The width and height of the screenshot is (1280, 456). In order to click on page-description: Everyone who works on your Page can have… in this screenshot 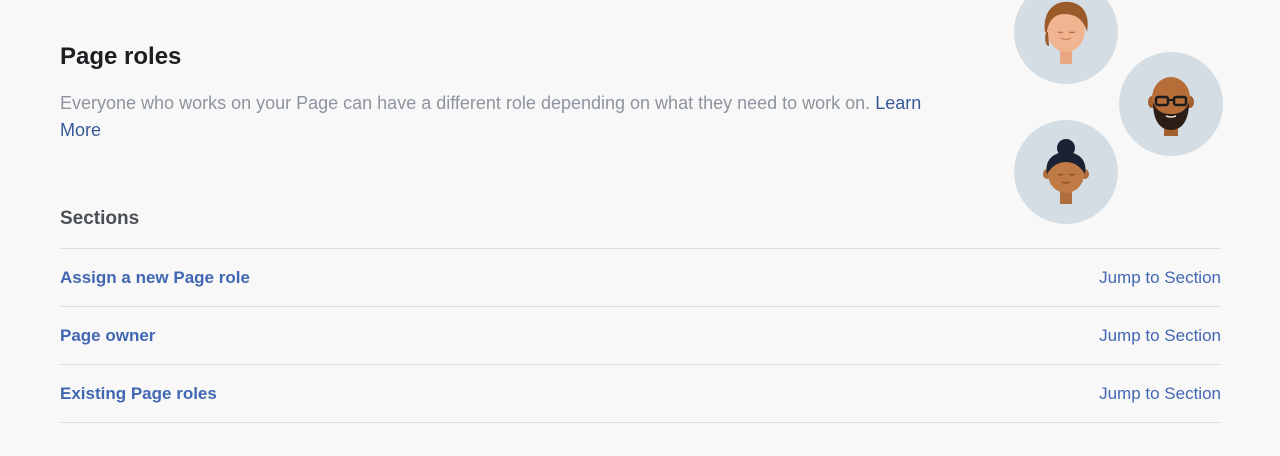, I will do `click(510, 117)`.